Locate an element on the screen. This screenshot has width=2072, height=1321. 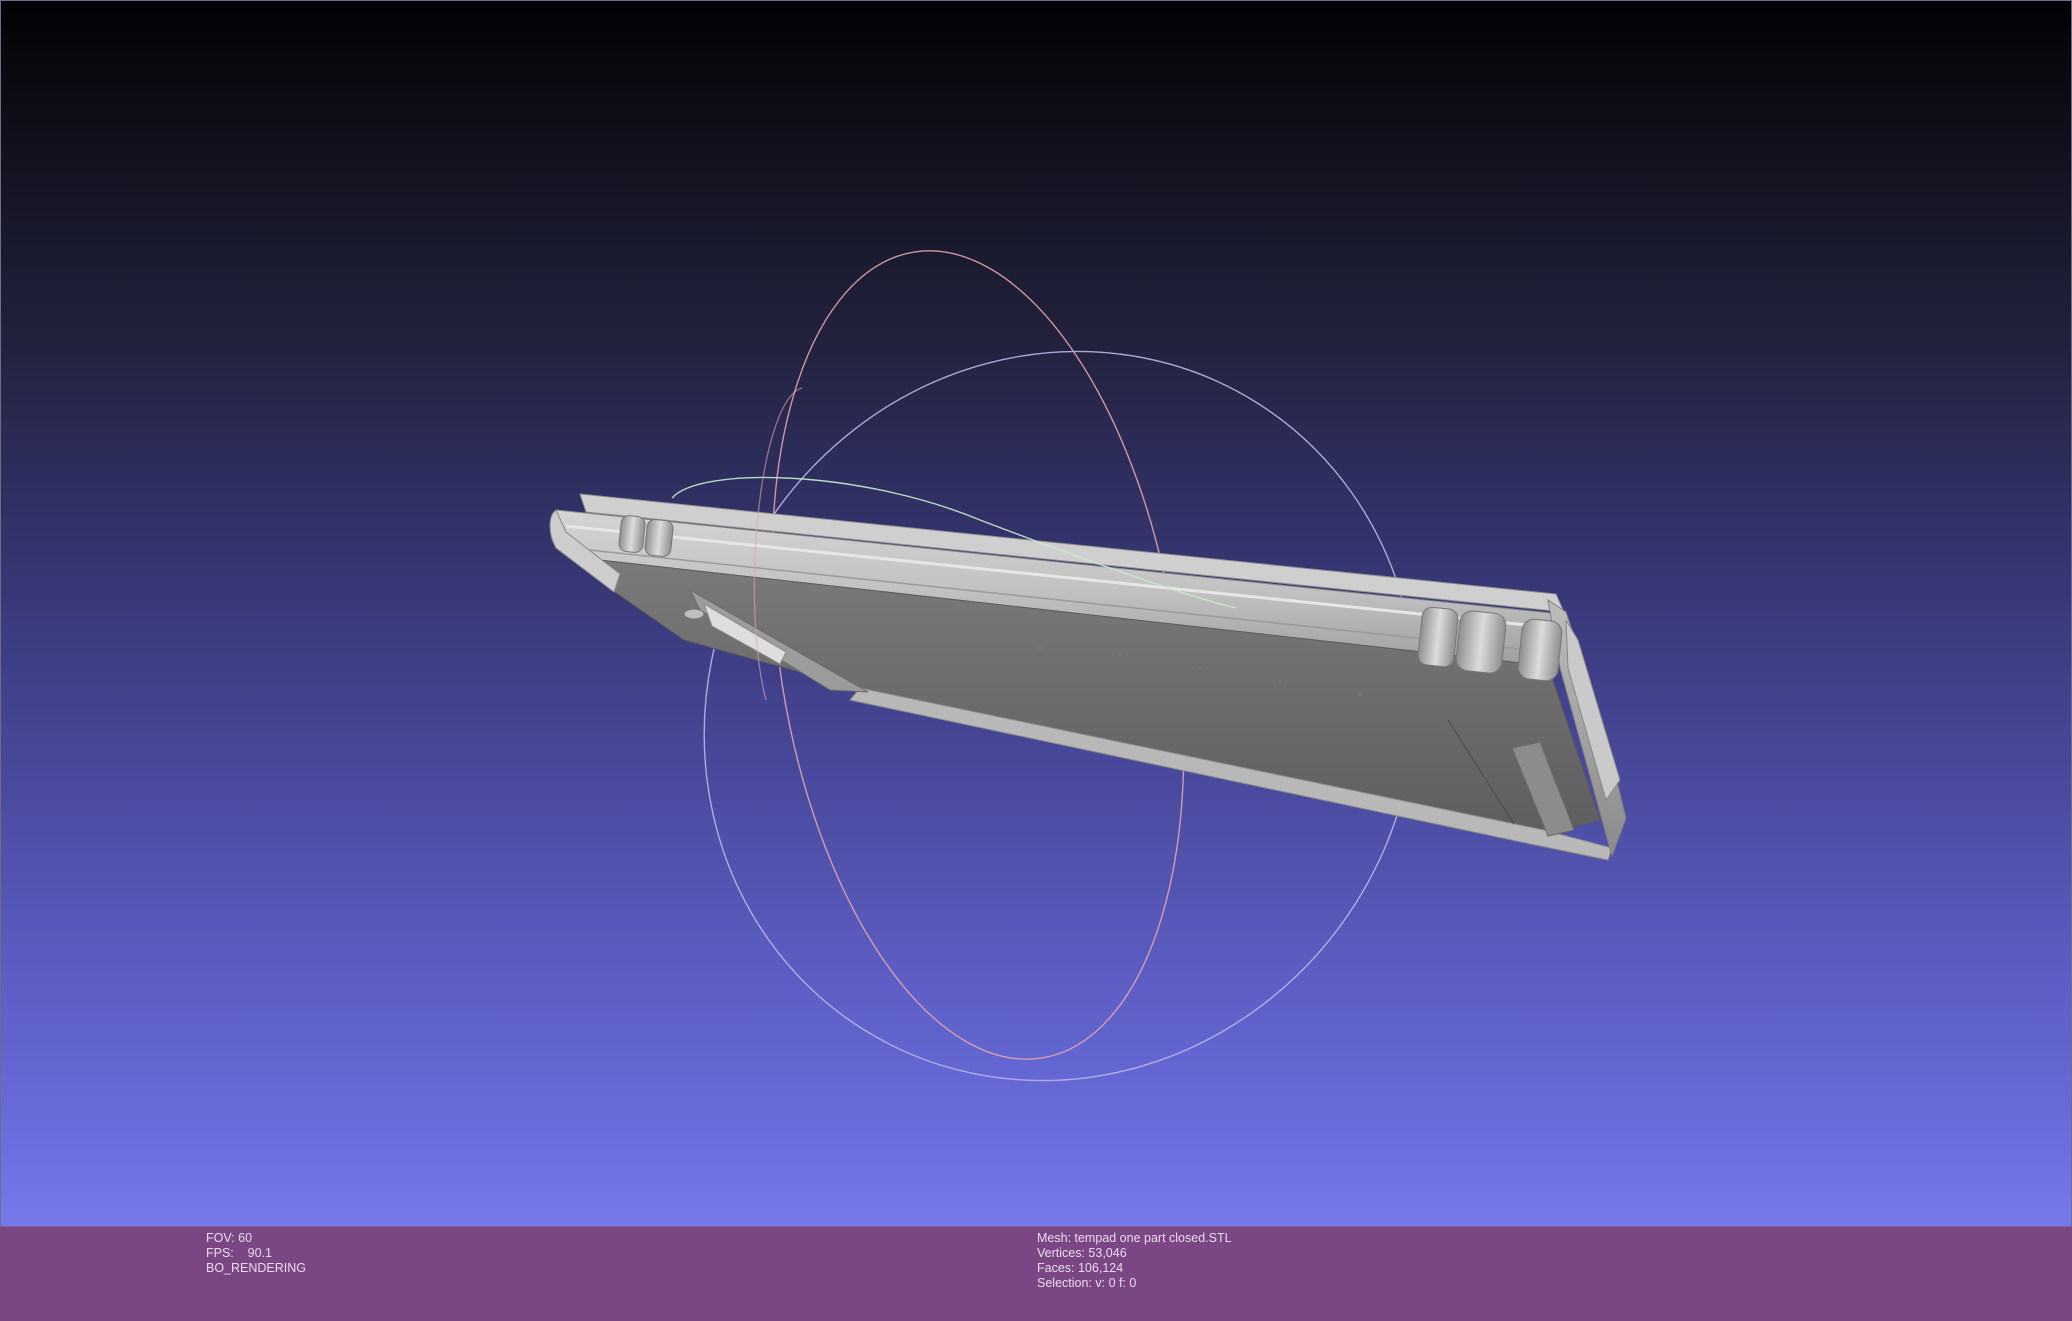
fps-label: FPS: 90.1 is located at coordinates (239, 1253).